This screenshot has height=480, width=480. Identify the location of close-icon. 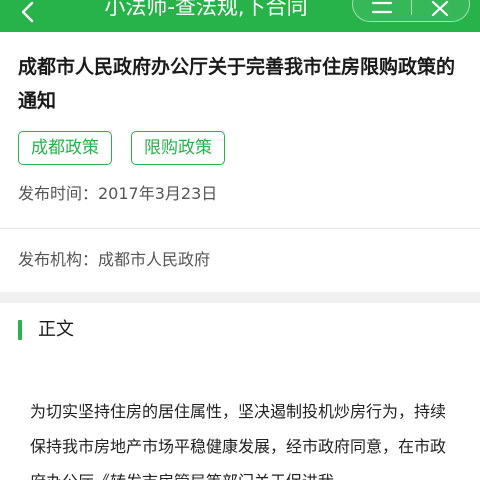
(440, 8).